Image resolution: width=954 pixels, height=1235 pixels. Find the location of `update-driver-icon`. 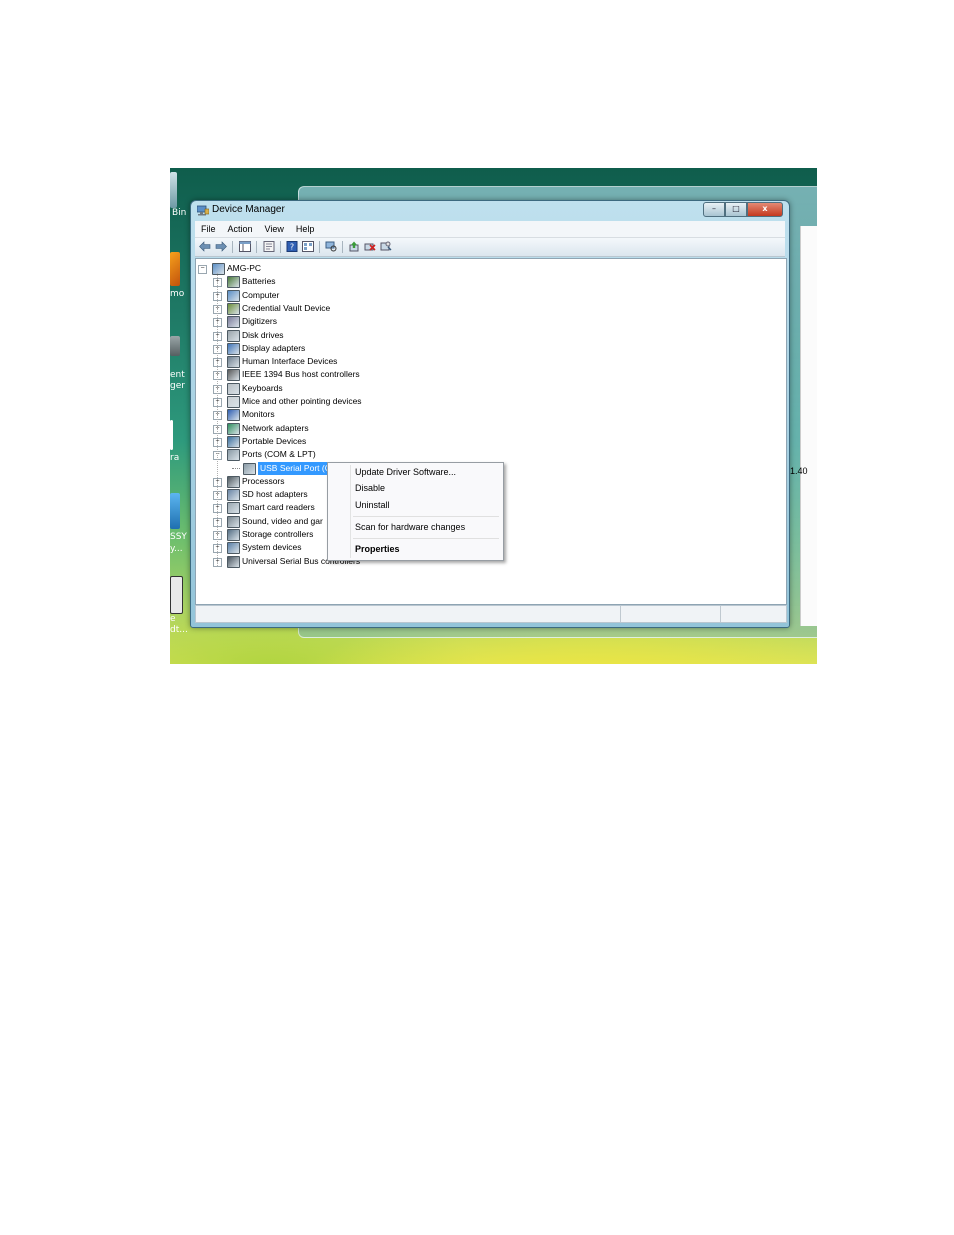

update-driver-icon is located at coordinates (354, 246).